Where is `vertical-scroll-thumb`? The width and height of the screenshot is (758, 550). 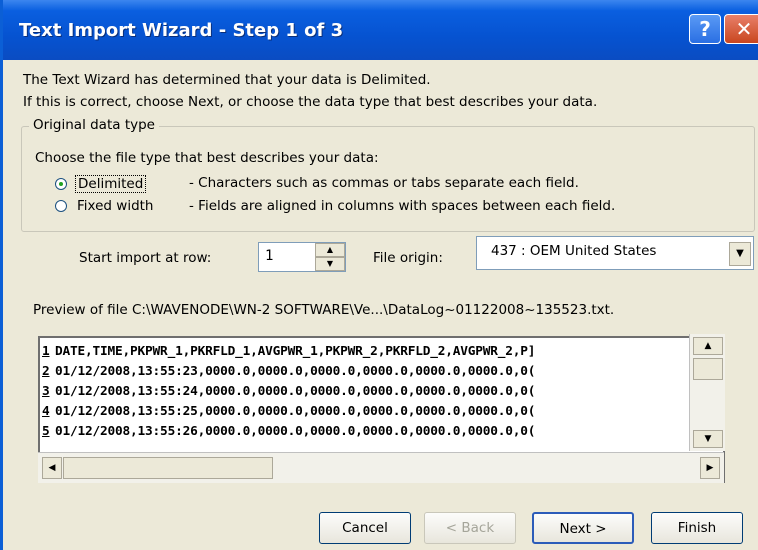 vertical-scroll-thumb is located at coordinates (708, 369).